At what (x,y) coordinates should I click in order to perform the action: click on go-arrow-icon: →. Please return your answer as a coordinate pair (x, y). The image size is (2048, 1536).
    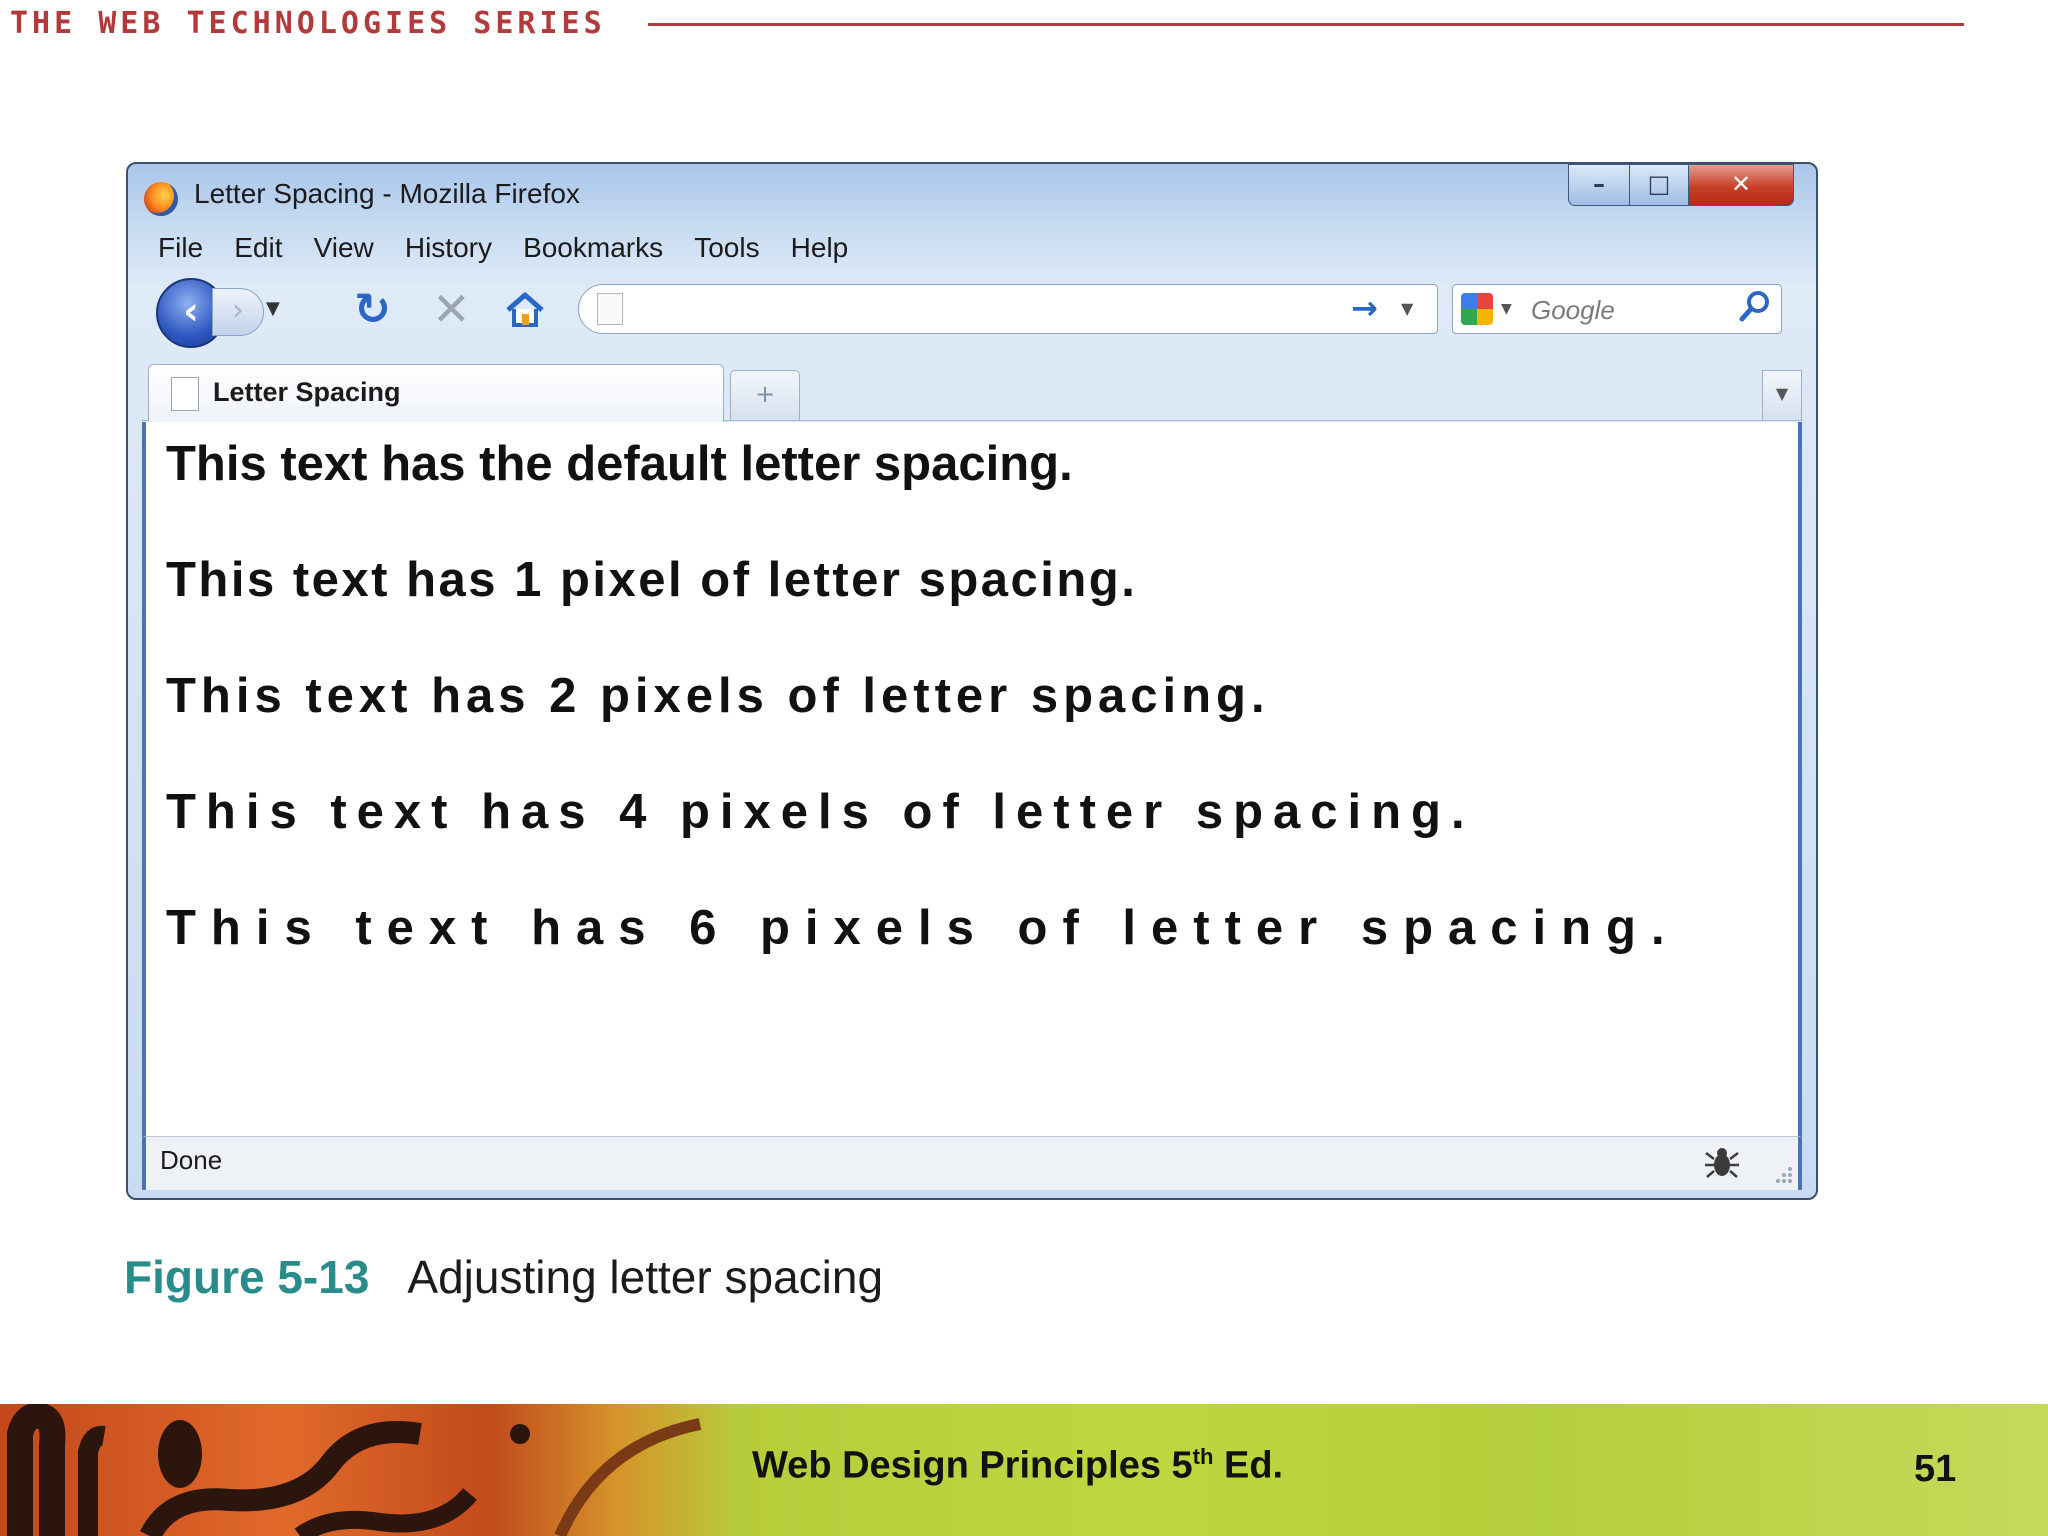
    Looking at the image, I should click on (1364, 308).